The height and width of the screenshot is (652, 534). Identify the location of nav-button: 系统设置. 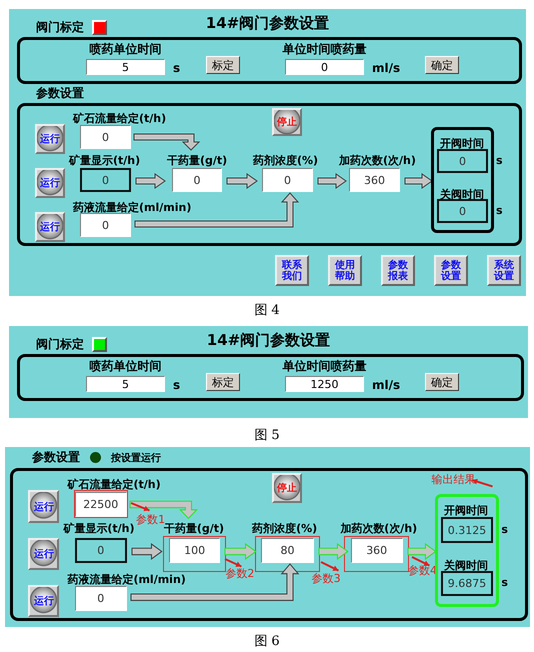
(504, 270).